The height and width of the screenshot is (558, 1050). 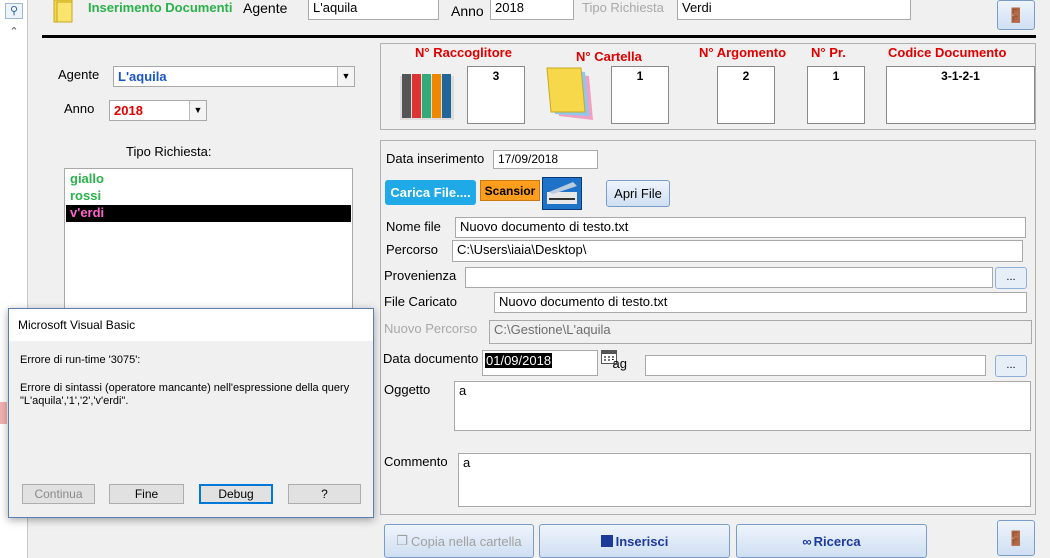 I want to click on nome-file-field: Nuovo documento di testo.txt, so click(x=740, y=227).